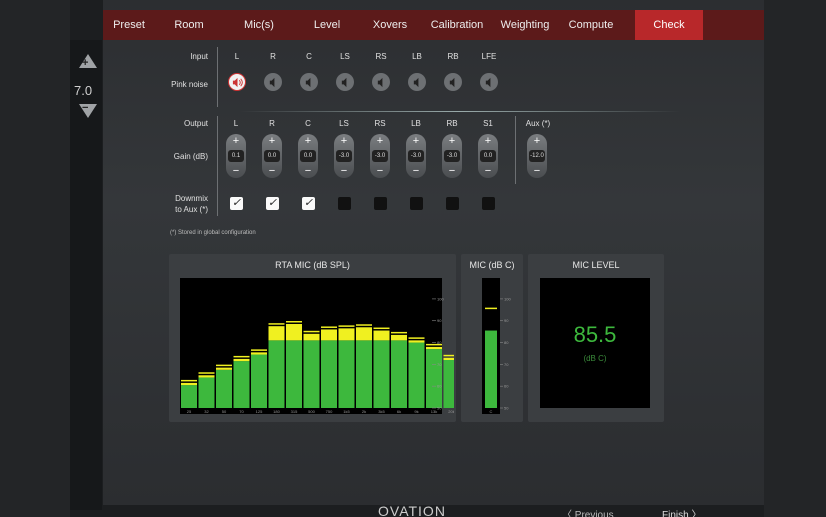  I want to click on output-channel-label: RB, so click(452, 123).